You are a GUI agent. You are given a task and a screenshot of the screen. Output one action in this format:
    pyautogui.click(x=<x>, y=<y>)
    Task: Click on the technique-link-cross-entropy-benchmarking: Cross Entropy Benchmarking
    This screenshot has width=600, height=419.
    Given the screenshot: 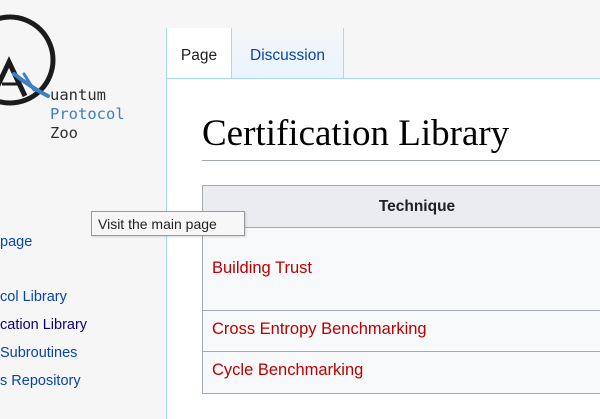 What is the action you would take?
    pyautogui.click(x=319, y=329)
    